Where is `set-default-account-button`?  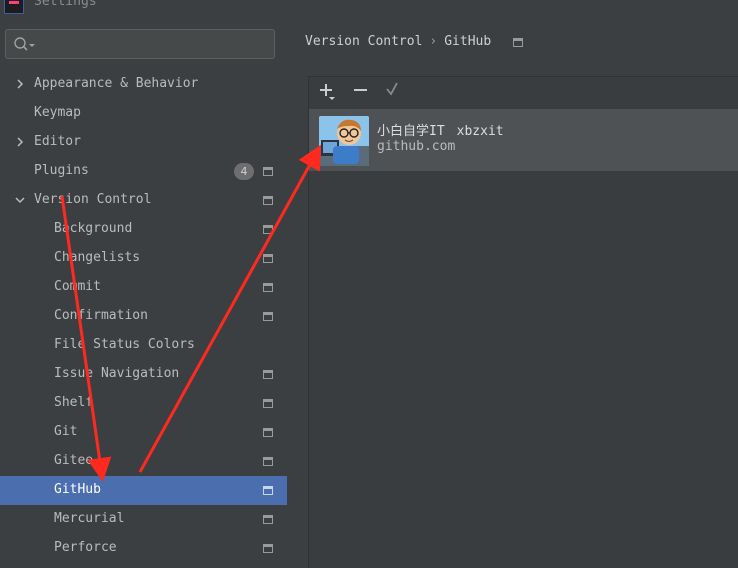
set-default-account-button is located at coordinates (394, 92).